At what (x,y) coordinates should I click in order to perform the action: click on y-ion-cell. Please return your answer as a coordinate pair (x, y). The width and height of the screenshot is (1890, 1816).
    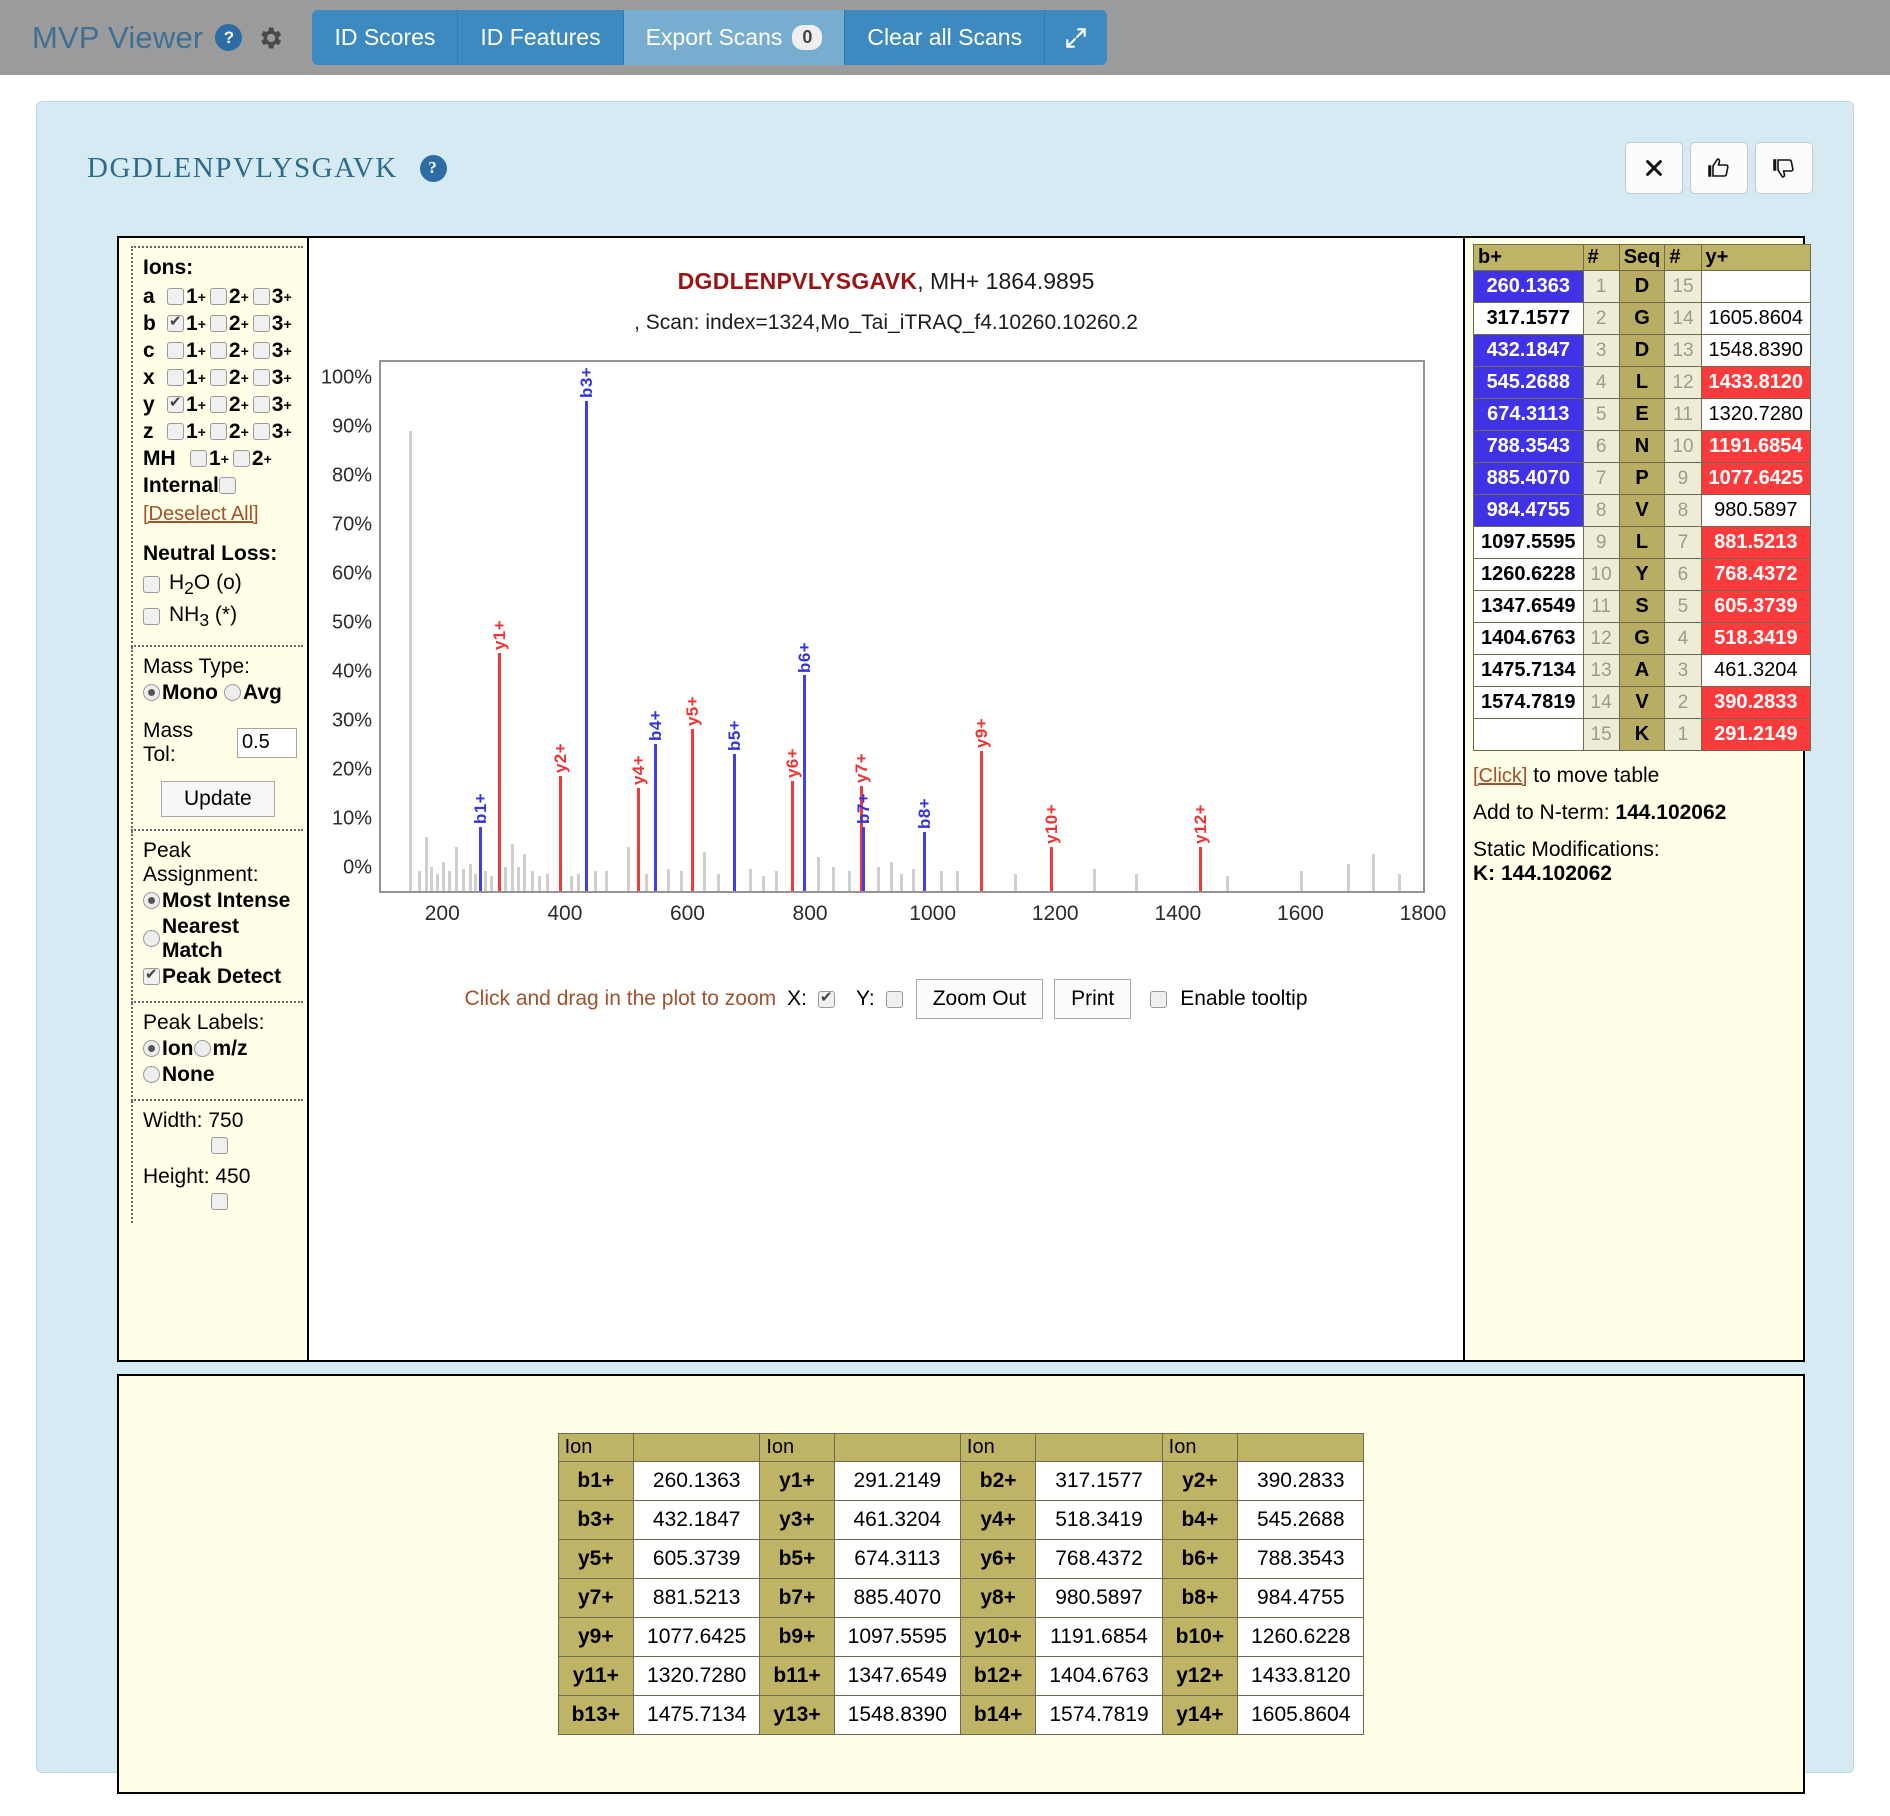
    Looking at the image, I should click on (1756, 286).